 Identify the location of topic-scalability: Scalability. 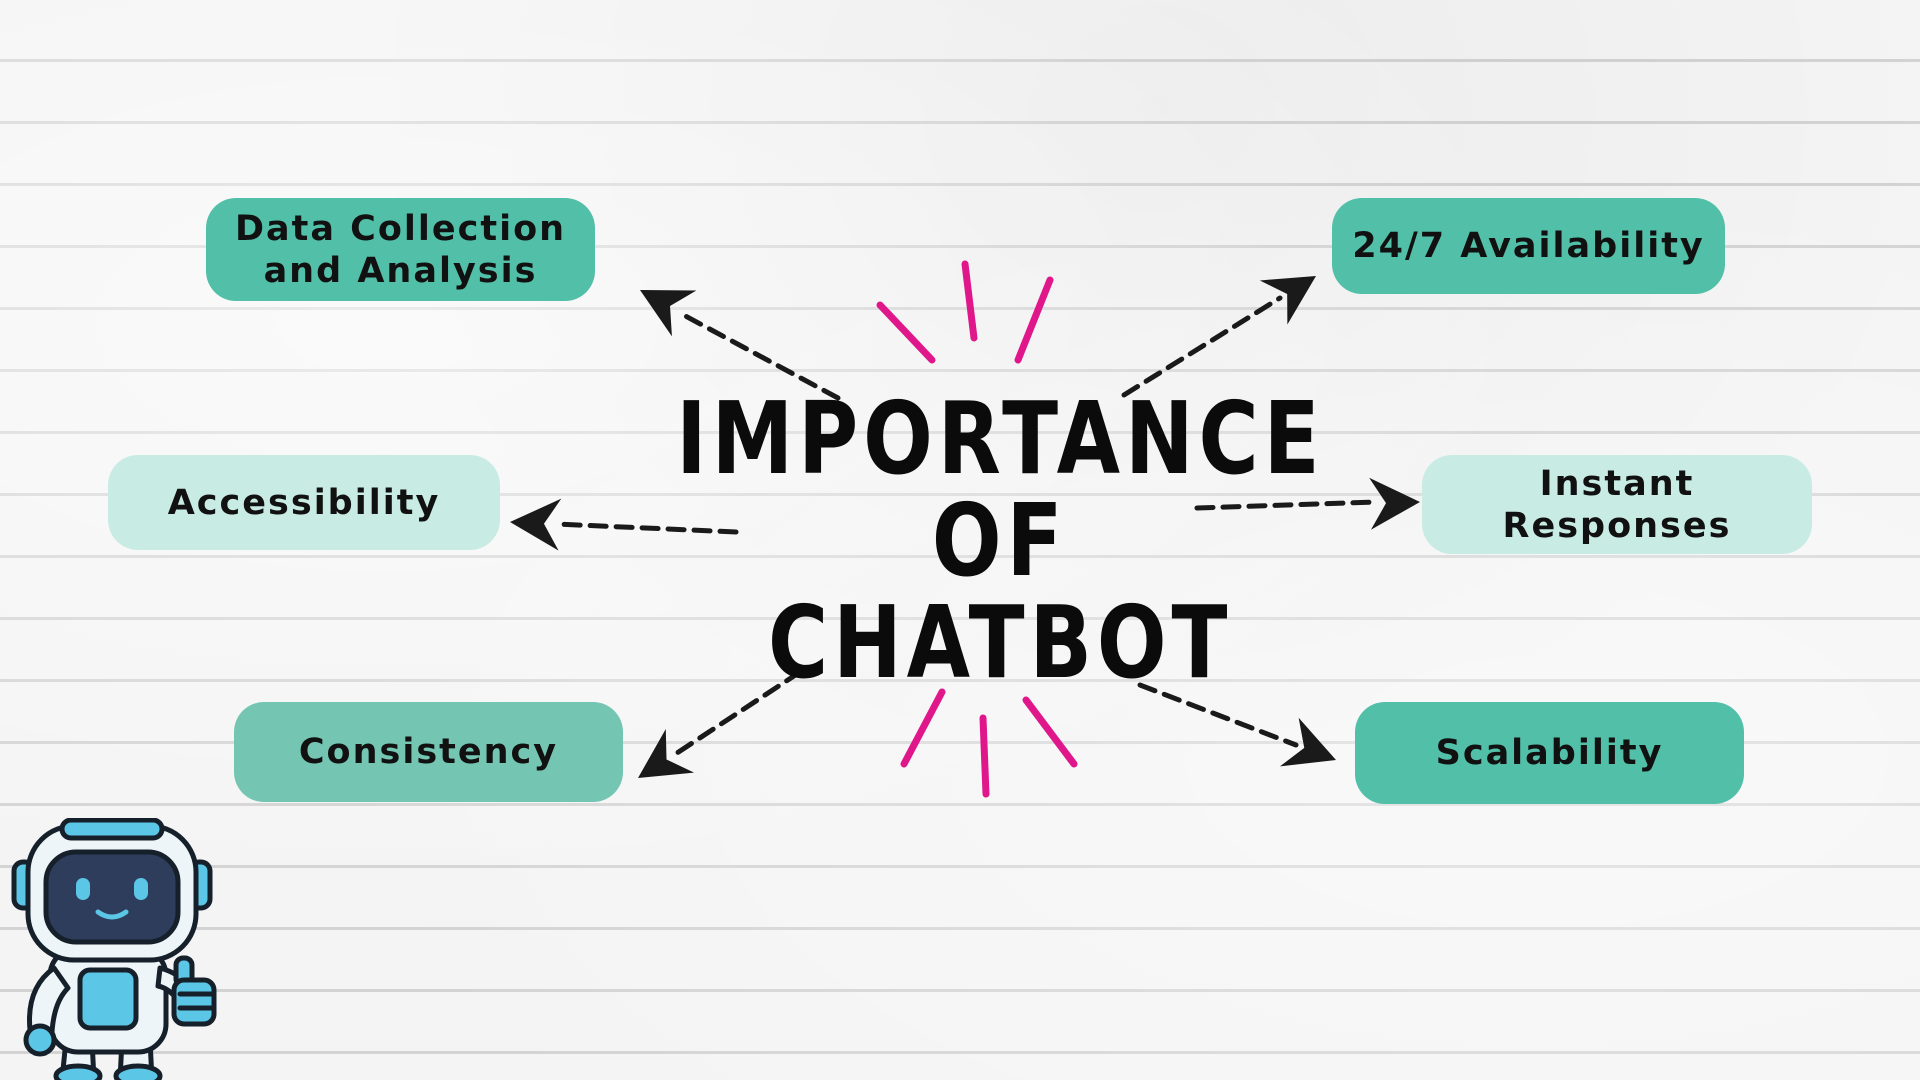
(1549, 753).